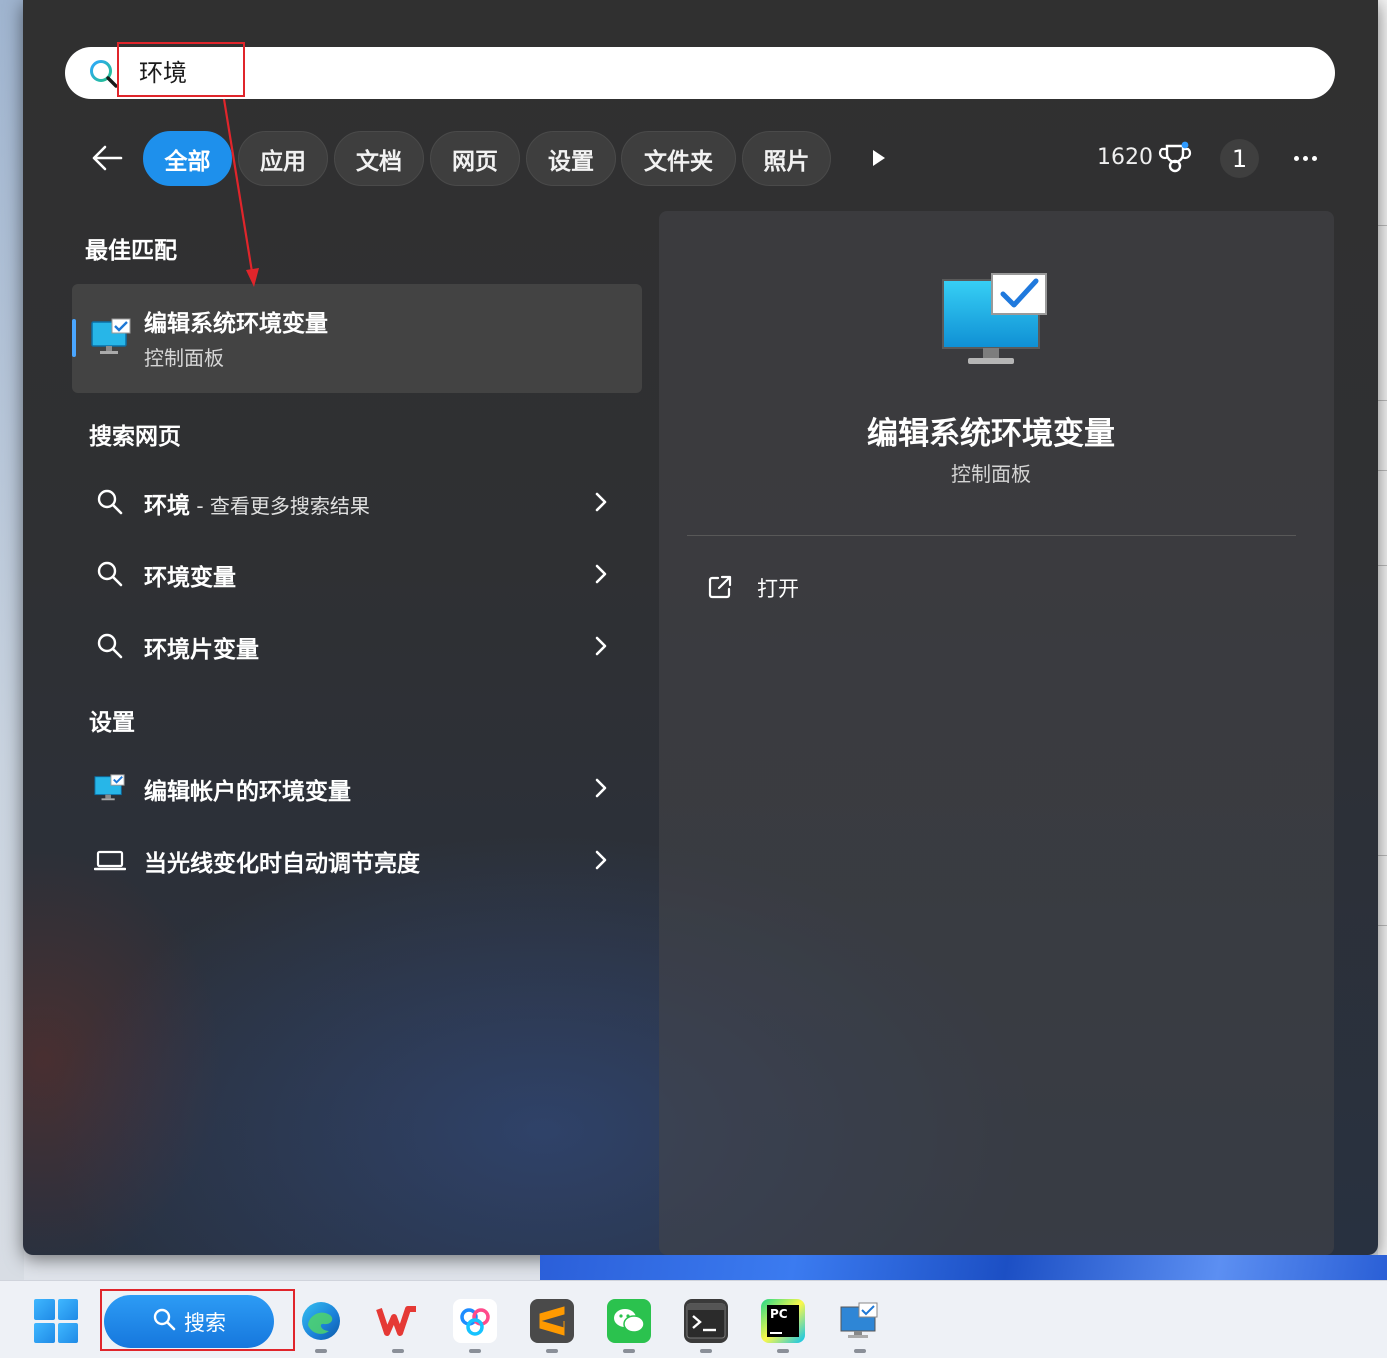 The width and height of the screenshot is (1387, 1358). Describe the element at coordinates (991, 434) in the screenshot. I see `preview-title: 编辑系统环境变量` at that location.